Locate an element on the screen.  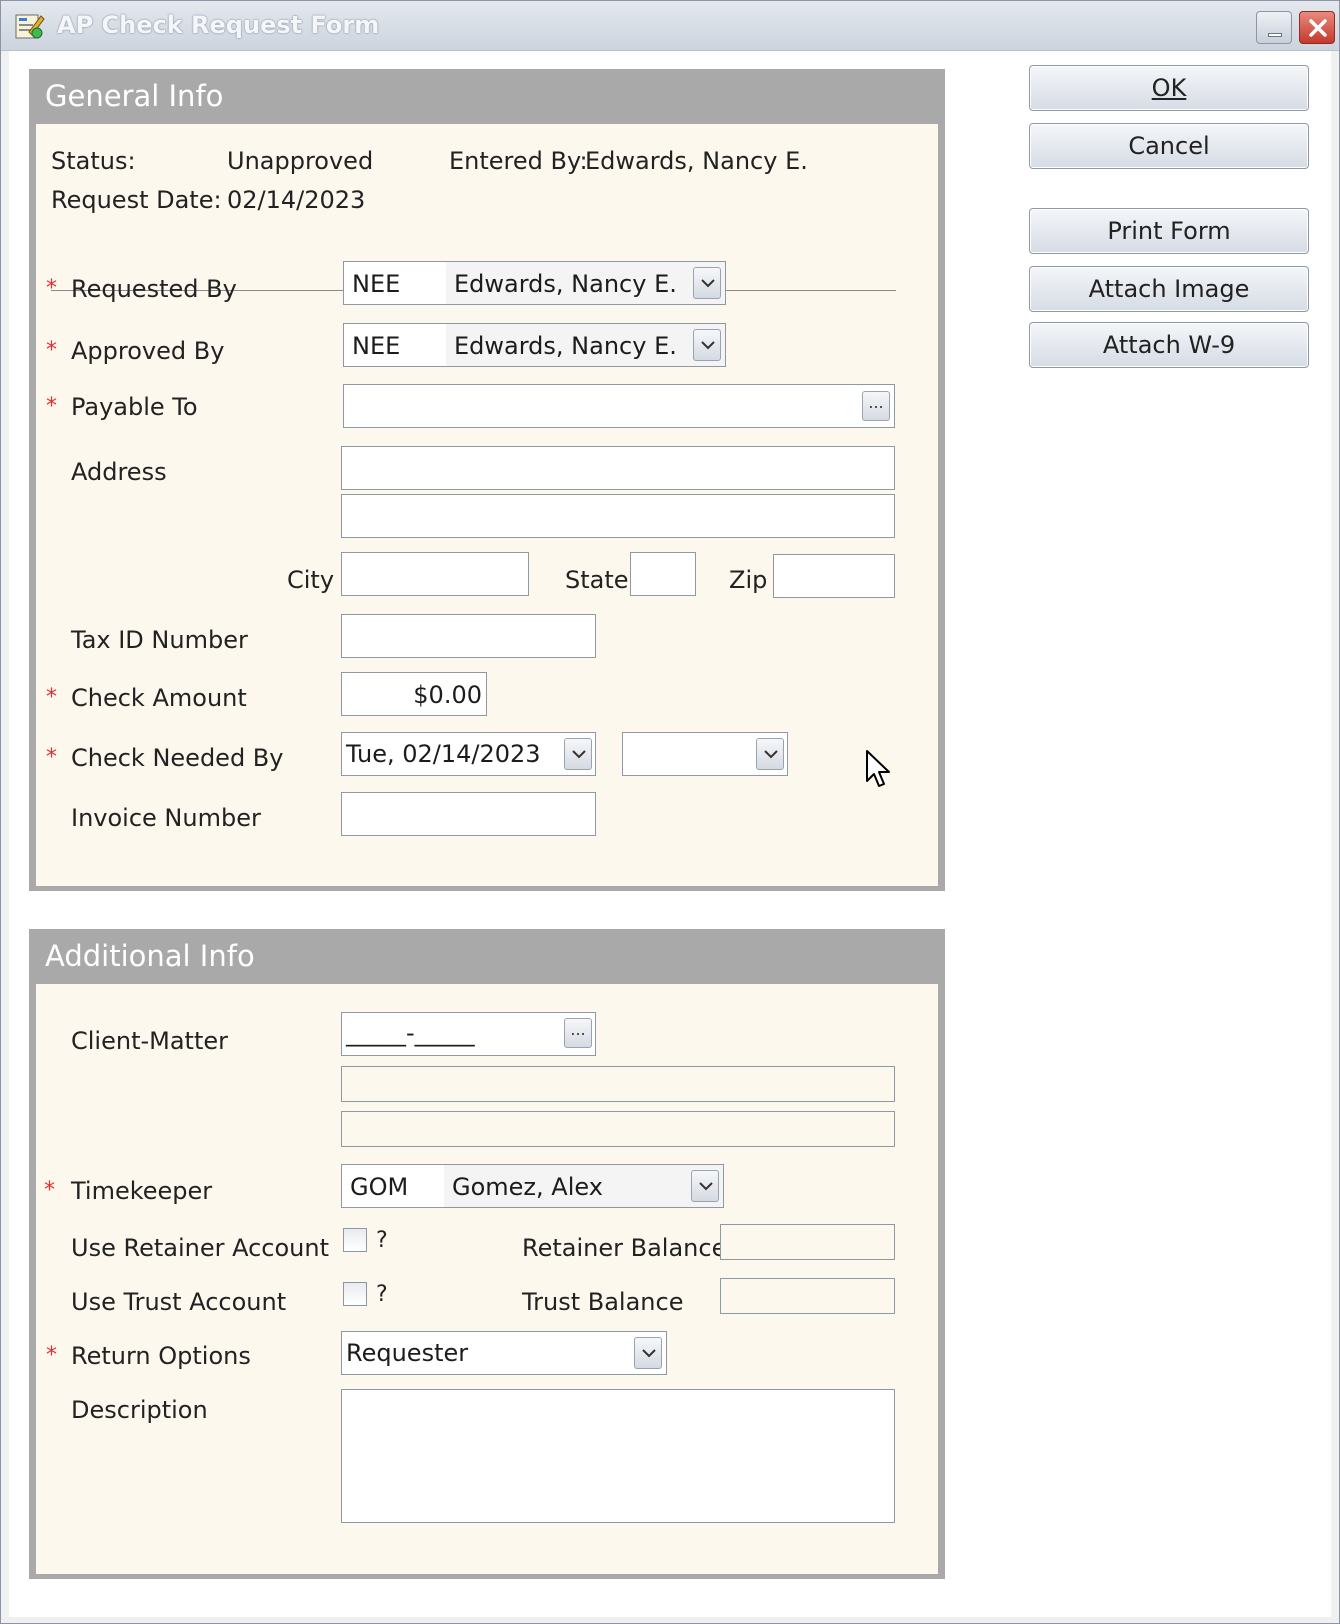
print-form-label: Print Form is located at coordinates (1169, 231).